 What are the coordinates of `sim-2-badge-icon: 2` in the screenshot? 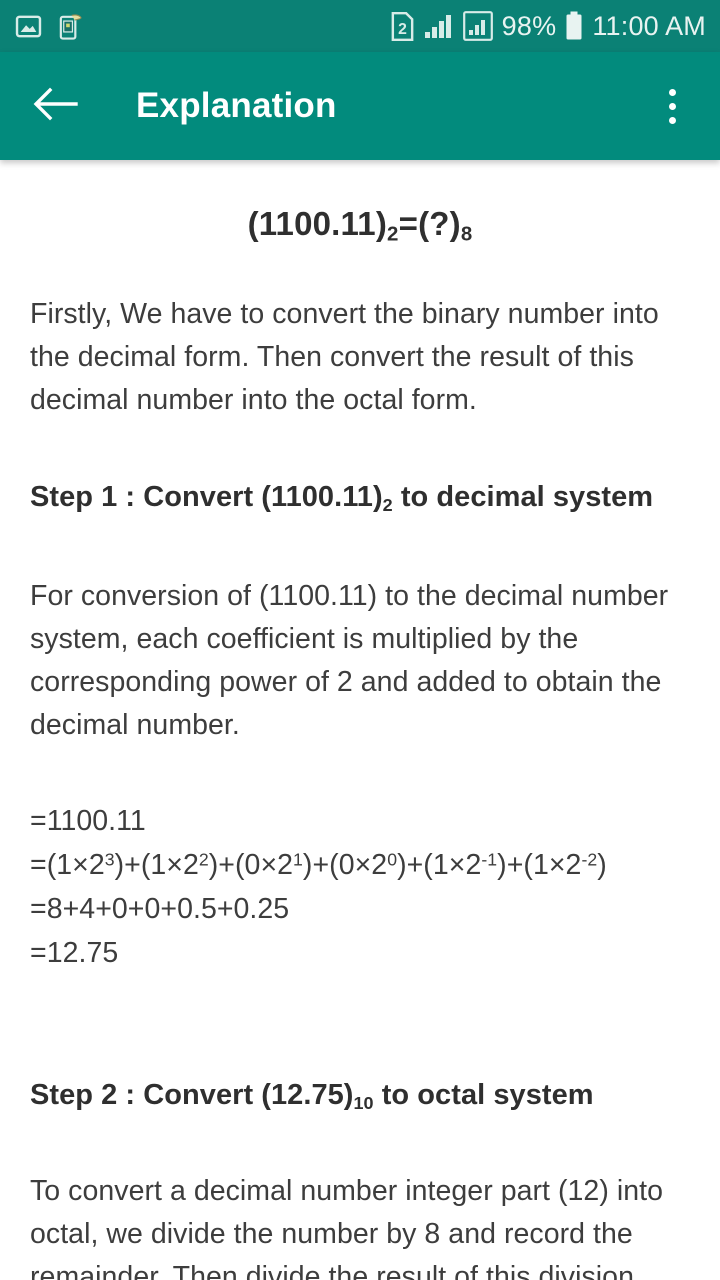 It's located at (402, 26).